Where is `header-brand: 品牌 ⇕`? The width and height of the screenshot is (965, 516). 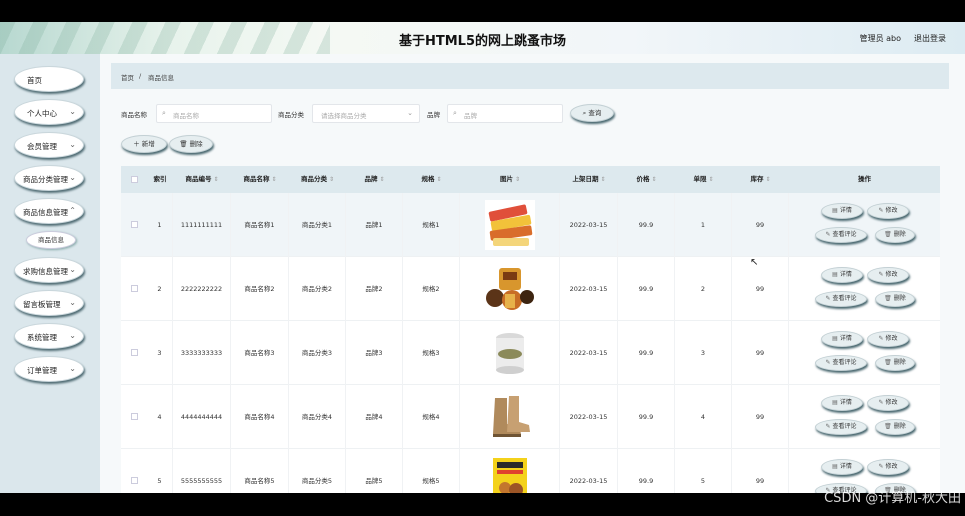
header-brand: 品牌 ⇕ is located at coordinates (374, 179).